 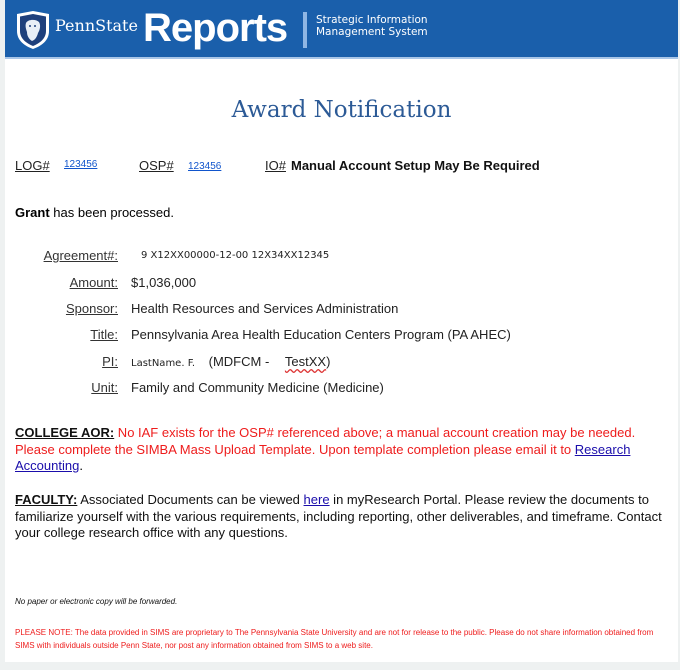 I want to click on subtitle-line-1: Strategic Information, so click(x=372, y=20).